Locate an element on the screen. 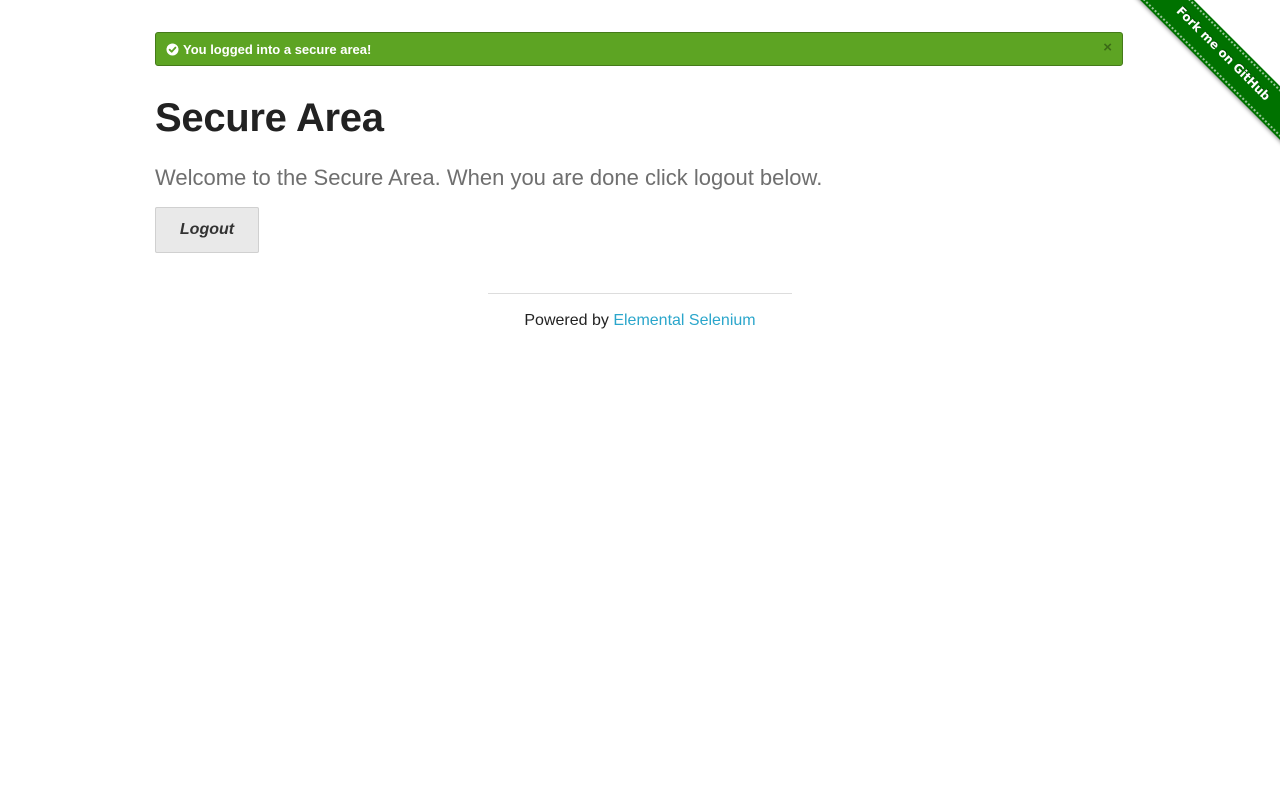 This screenshot has height=800, width=1280. logout-button: Logout is located at coordinates (207, 230).